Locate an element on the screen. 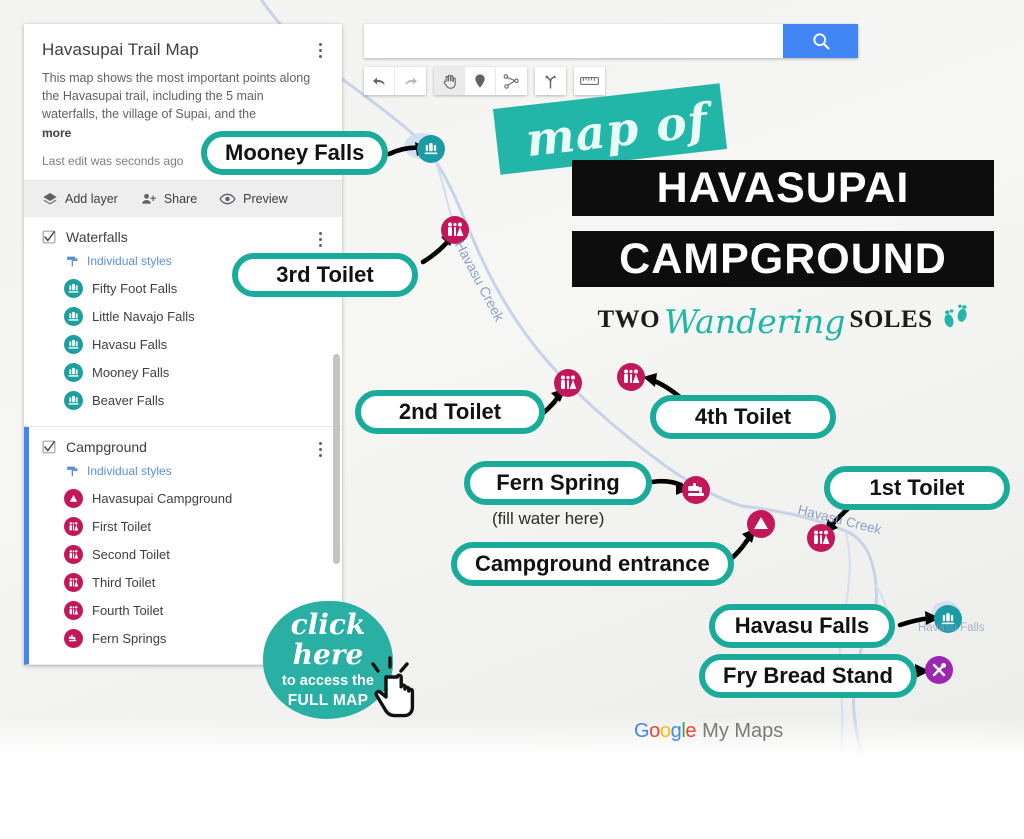  logo-script-wandering: Wandering is located at coordinates (755, 321).